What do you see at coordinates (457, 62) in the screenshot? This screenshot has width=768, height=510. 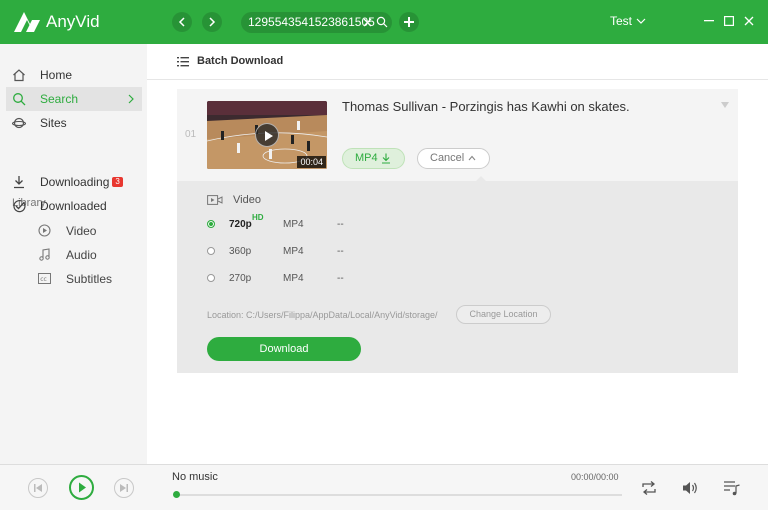 I see `batch-download-bar: Batch Download` at bounding box center [457, 62].